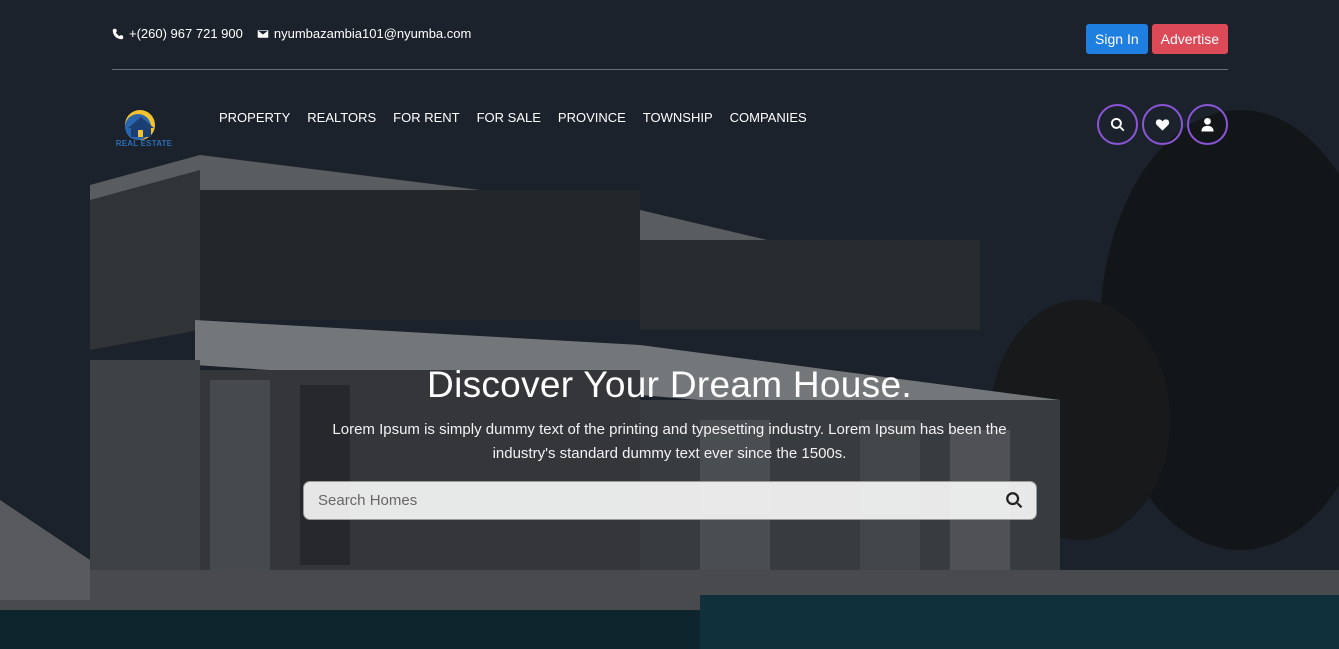 Image resolution: width=1339 pixels, height=649 pixels. I want to click on email-contact: nyumbazambia101@nyumba.com, so click(364, 33).